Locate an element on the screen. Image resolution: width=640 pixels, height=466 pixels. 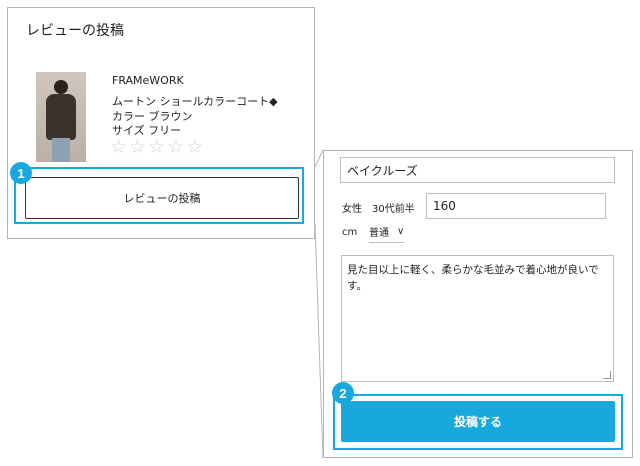
chevron-down-icon: ∨ is located at coordinates (401, 231).